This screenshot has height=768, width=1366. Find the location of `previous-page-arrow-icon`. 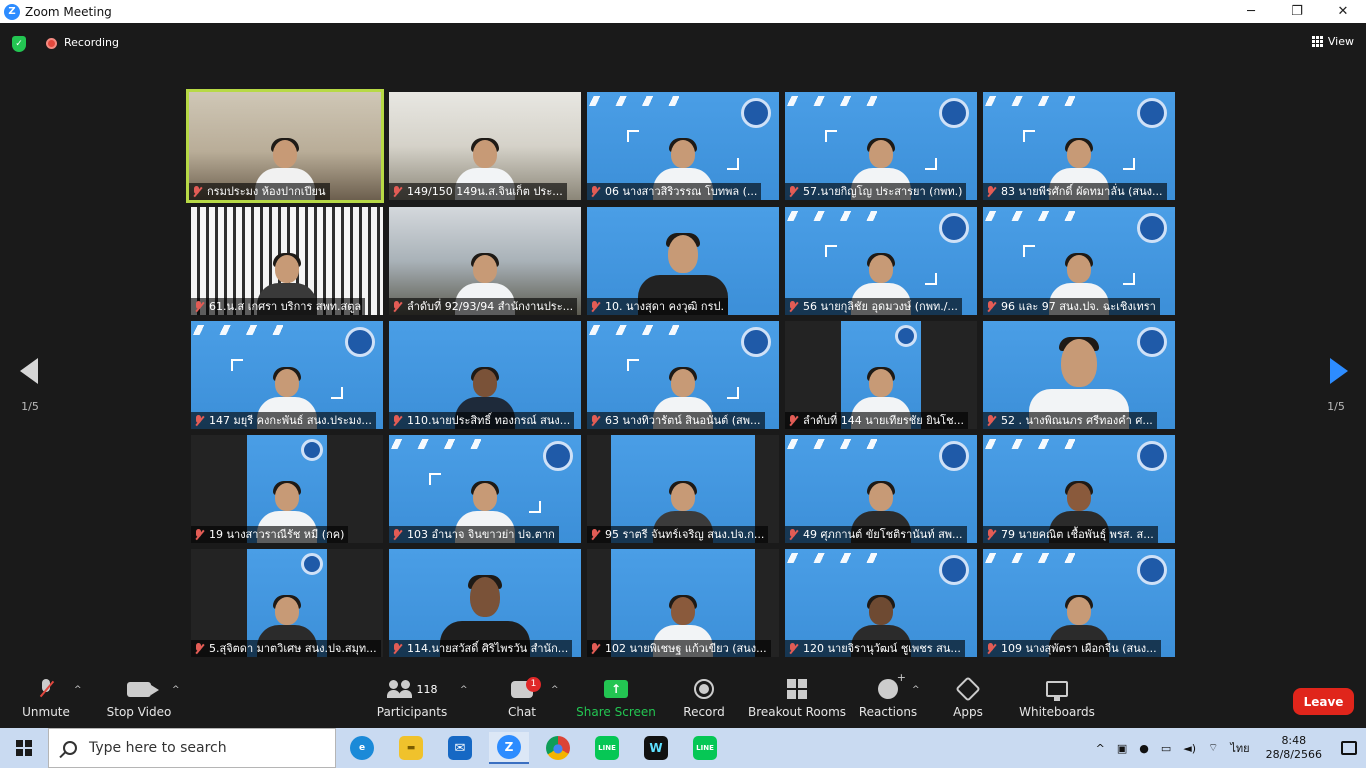

previous-page-arrow-icon is located at coordinates (29, 371).